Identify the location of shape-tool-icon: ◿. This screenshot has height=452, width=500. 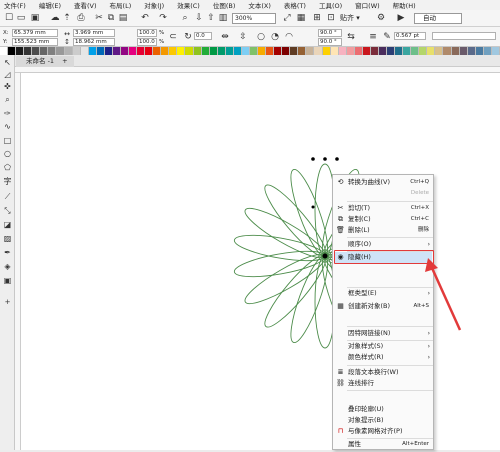
(7, 74).